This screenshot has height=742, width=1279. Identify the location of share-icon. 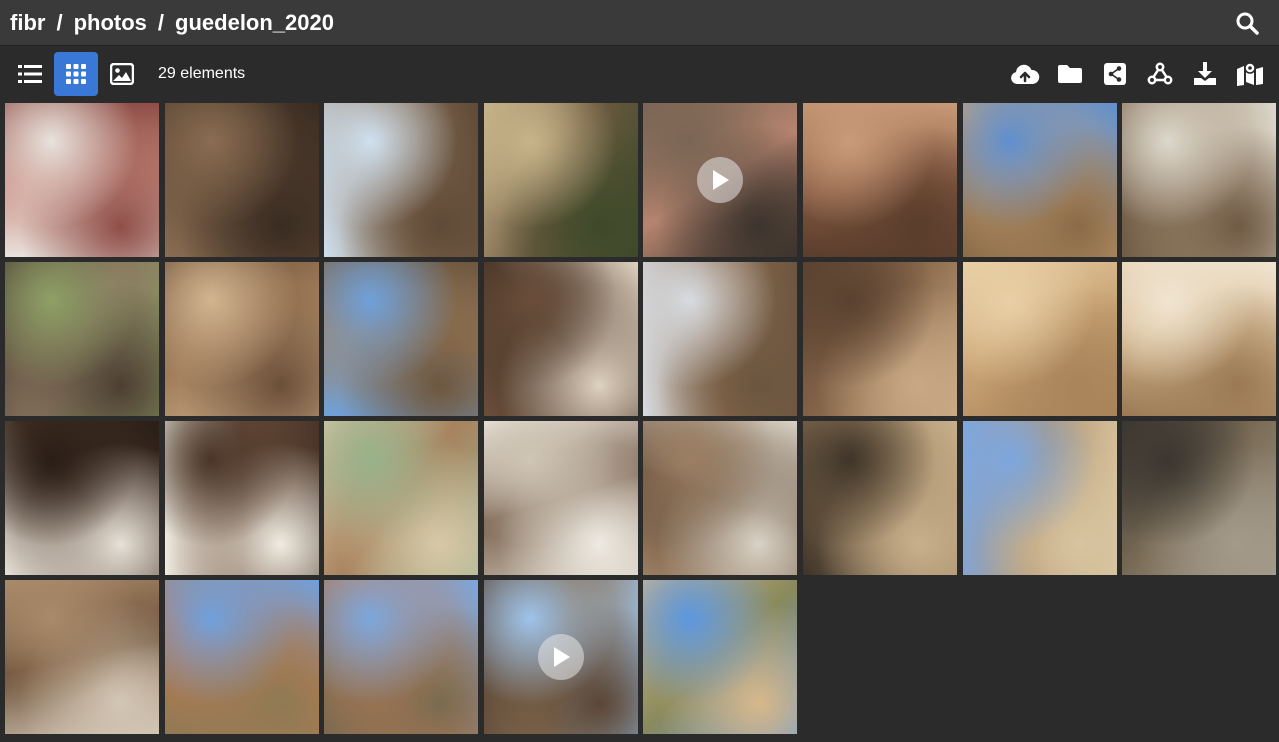
(1114, 74).